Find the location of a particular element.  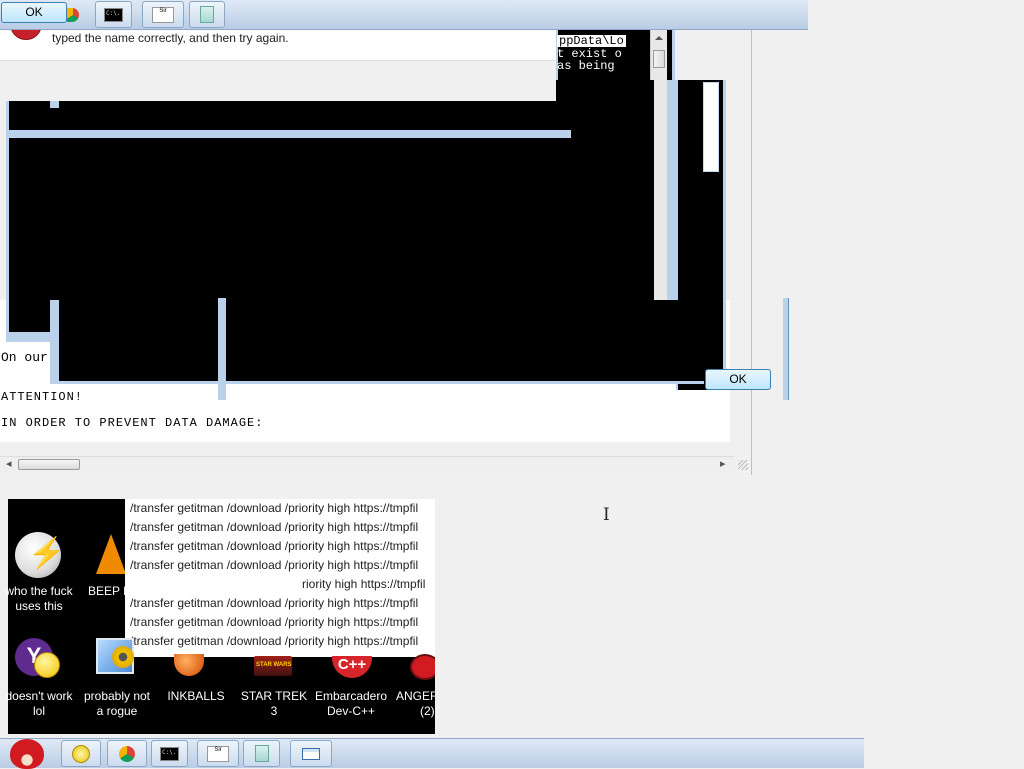

notepad-attention: ATTENTION! is located at coordinates (42, 397).